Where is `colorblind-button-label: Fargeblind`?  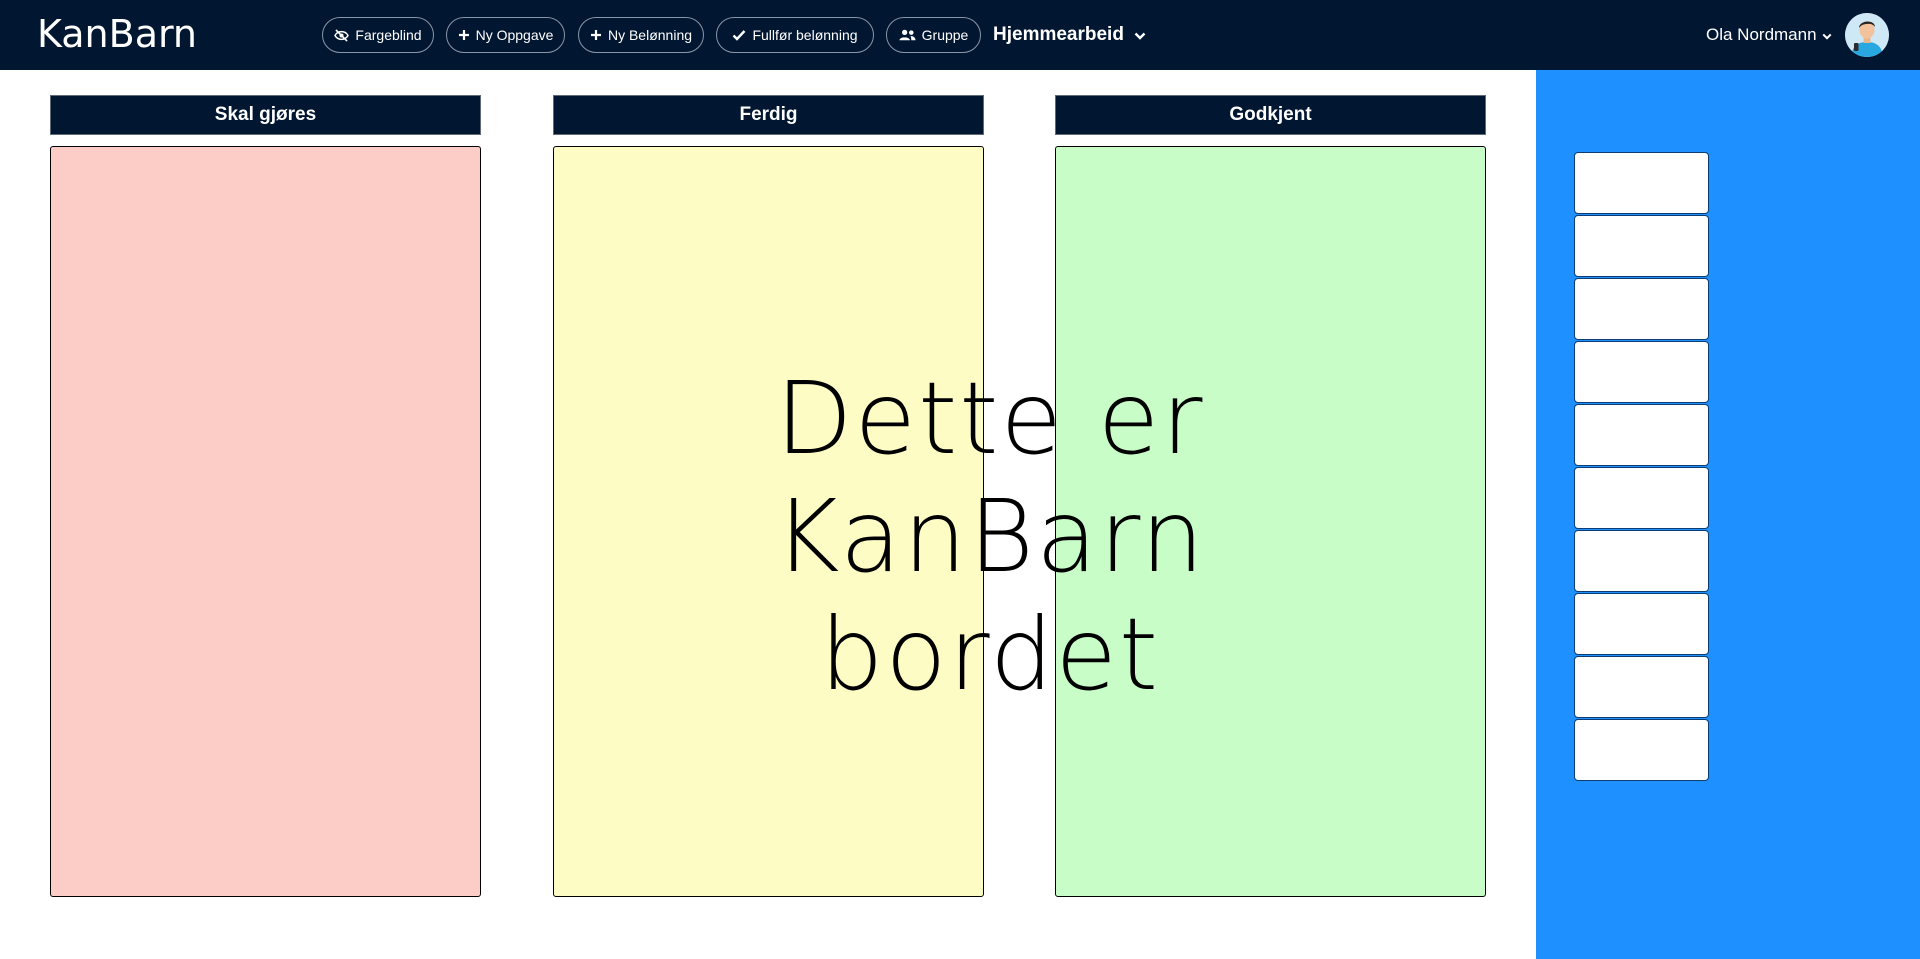
colorblind-button-label: Fargeblind is located at coordinates (388, 35).